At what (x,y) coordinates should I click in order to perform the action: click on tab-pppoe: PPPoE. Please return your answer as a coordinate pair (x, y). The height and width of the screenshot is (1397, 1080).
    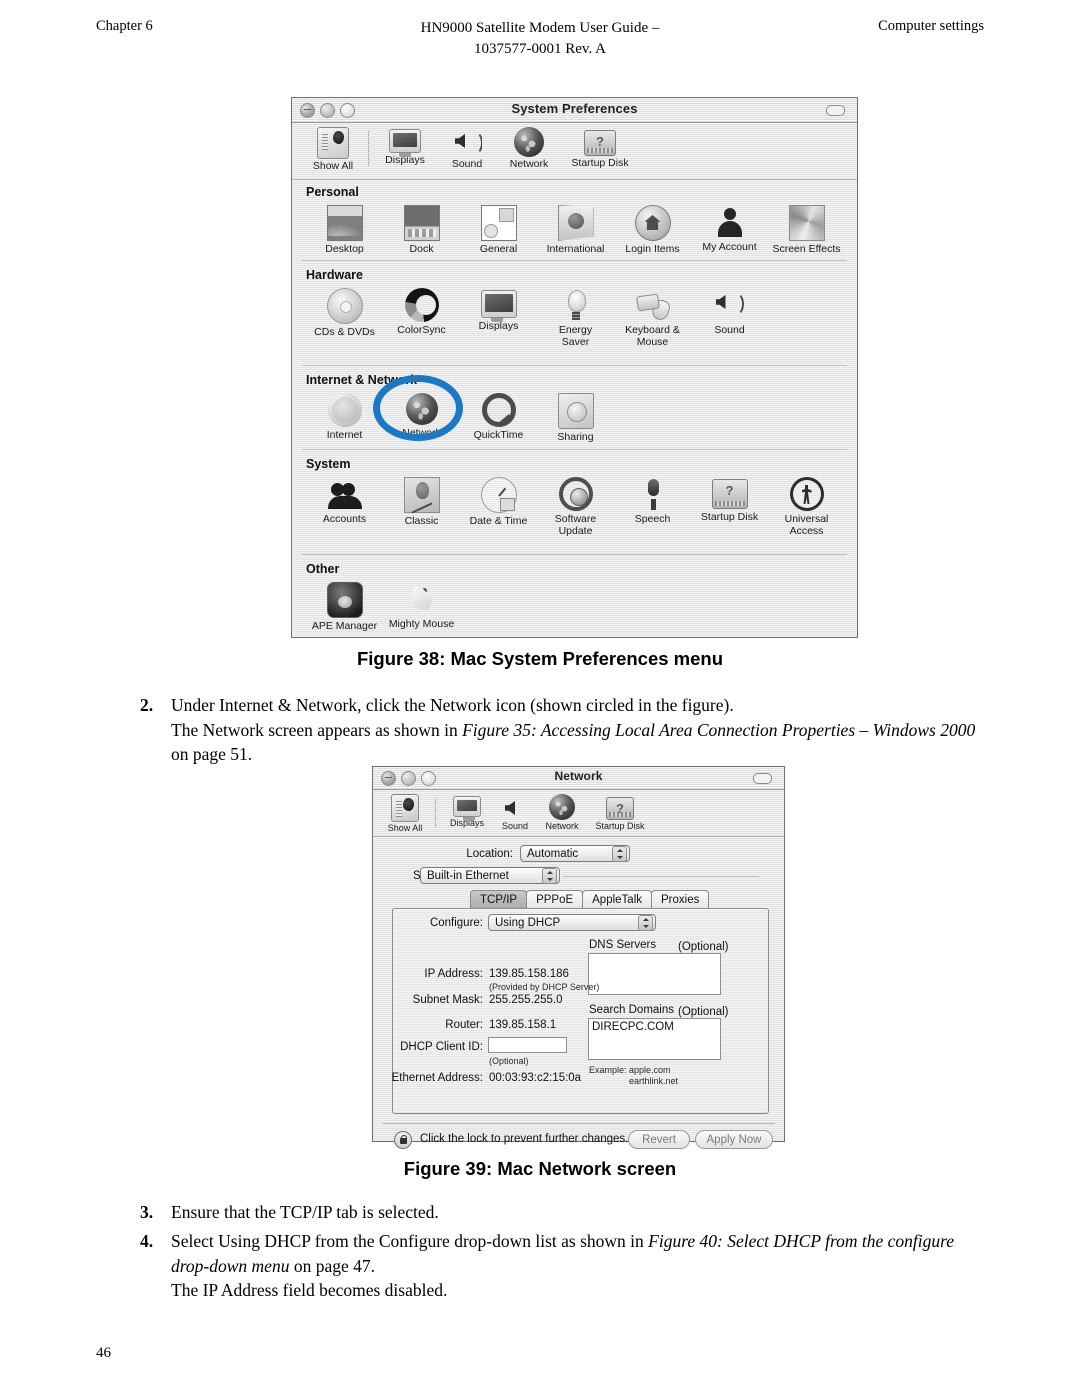
    Looking at the image, I should click on (555, 900).